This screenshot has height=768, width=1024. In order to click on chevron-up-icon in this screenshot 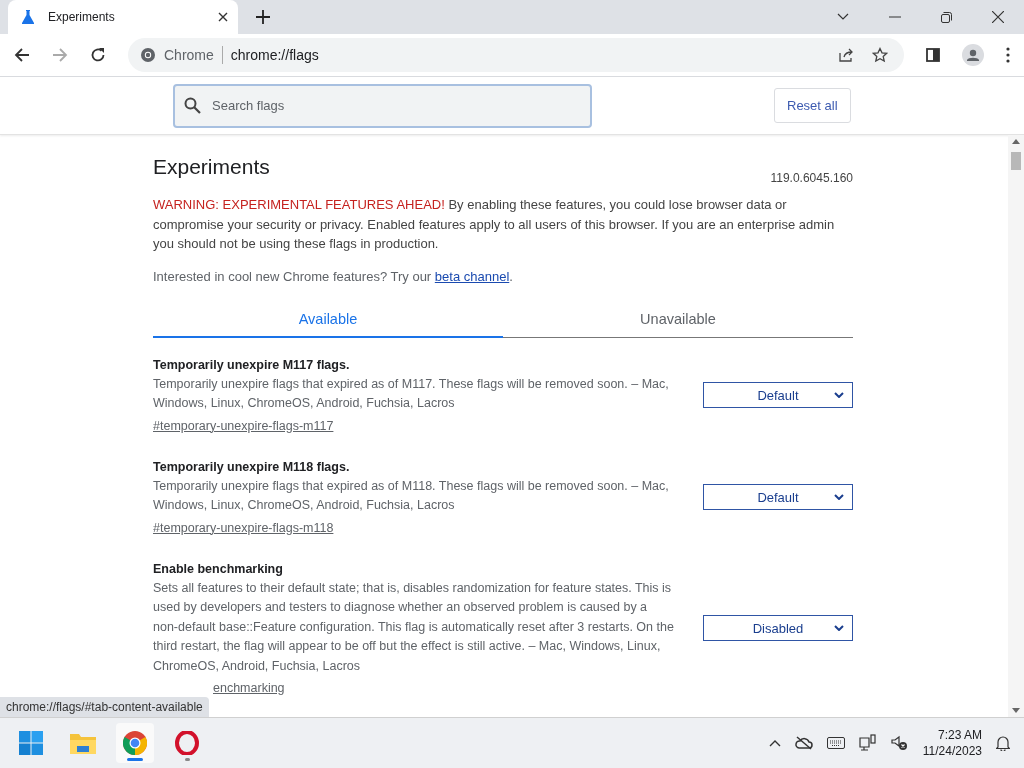, I will do `click(774, 743)`.